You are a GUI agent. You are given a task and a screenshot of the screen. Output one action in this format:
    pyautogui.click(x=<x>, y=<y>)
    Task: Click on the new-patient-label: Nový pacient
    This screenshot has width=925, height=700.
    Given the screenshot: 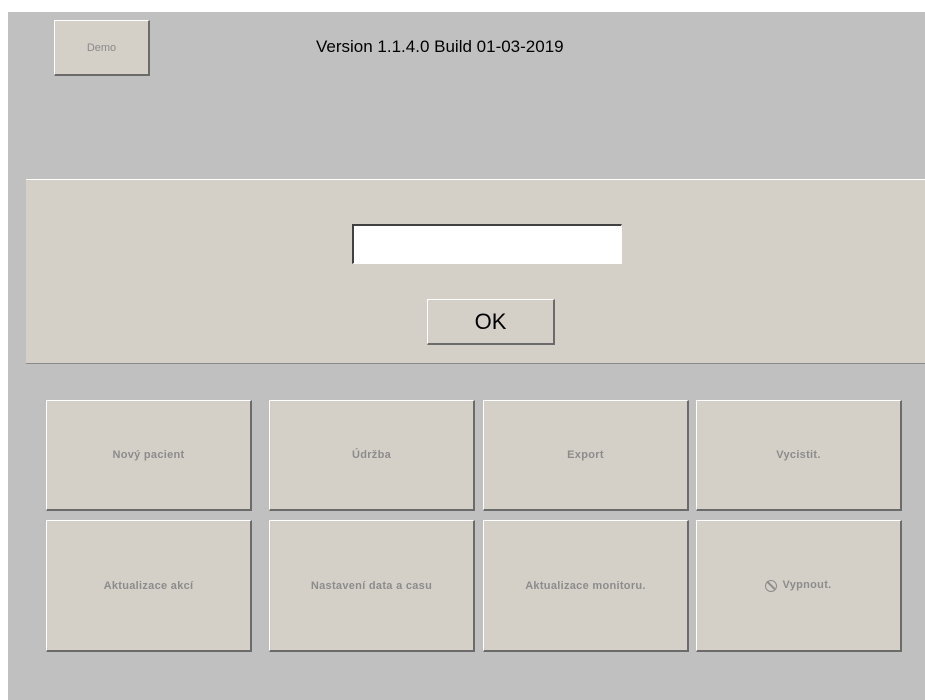 What is the action you would take?
    pyautogui.click(x=148, y=455)
    